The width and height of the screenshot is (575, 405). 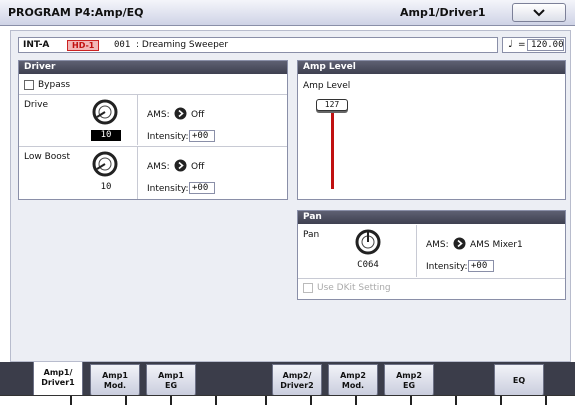 What do you see at coordinates (158, 115) in the screenshot?
I see `drive-ams-label: AMS:` at bounding box center [158, 115].